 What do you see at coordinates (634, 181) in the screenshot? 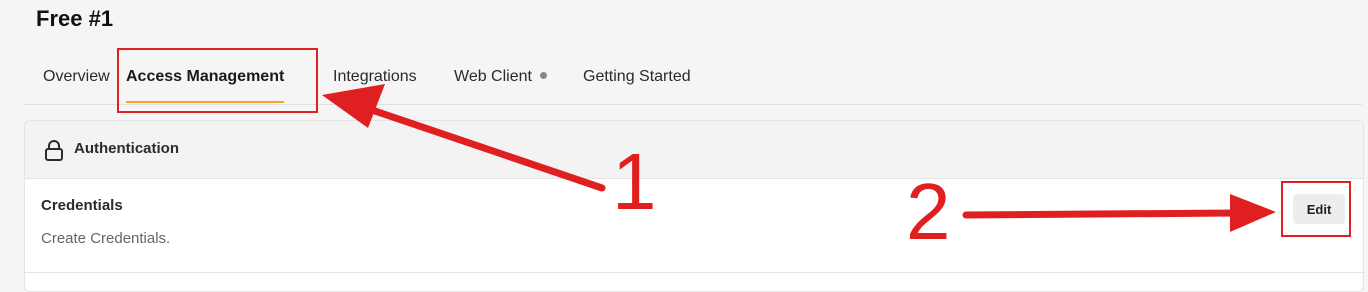
I see `annotation-number-1: 1` at bounding box center [634, 181].